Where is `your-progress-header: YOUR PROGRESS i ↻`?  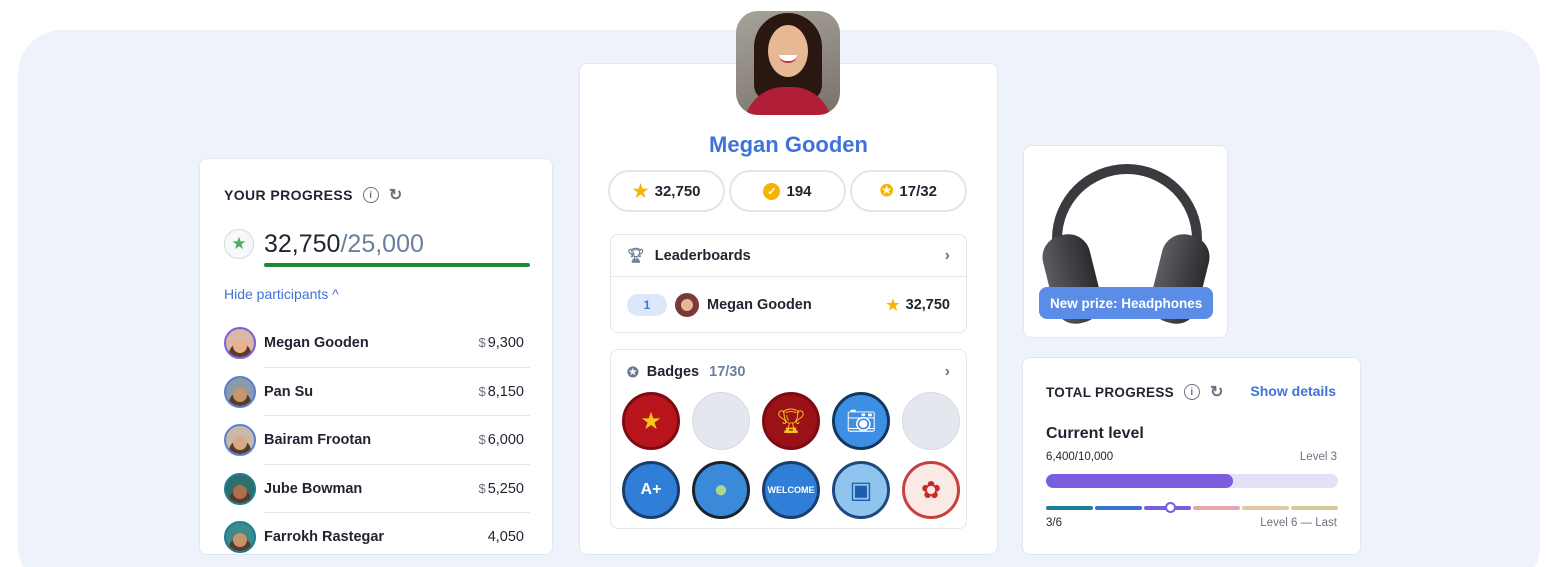
your-progress-header: YOUR PROGRESS i ↻ is located at coordinates (313, 195).